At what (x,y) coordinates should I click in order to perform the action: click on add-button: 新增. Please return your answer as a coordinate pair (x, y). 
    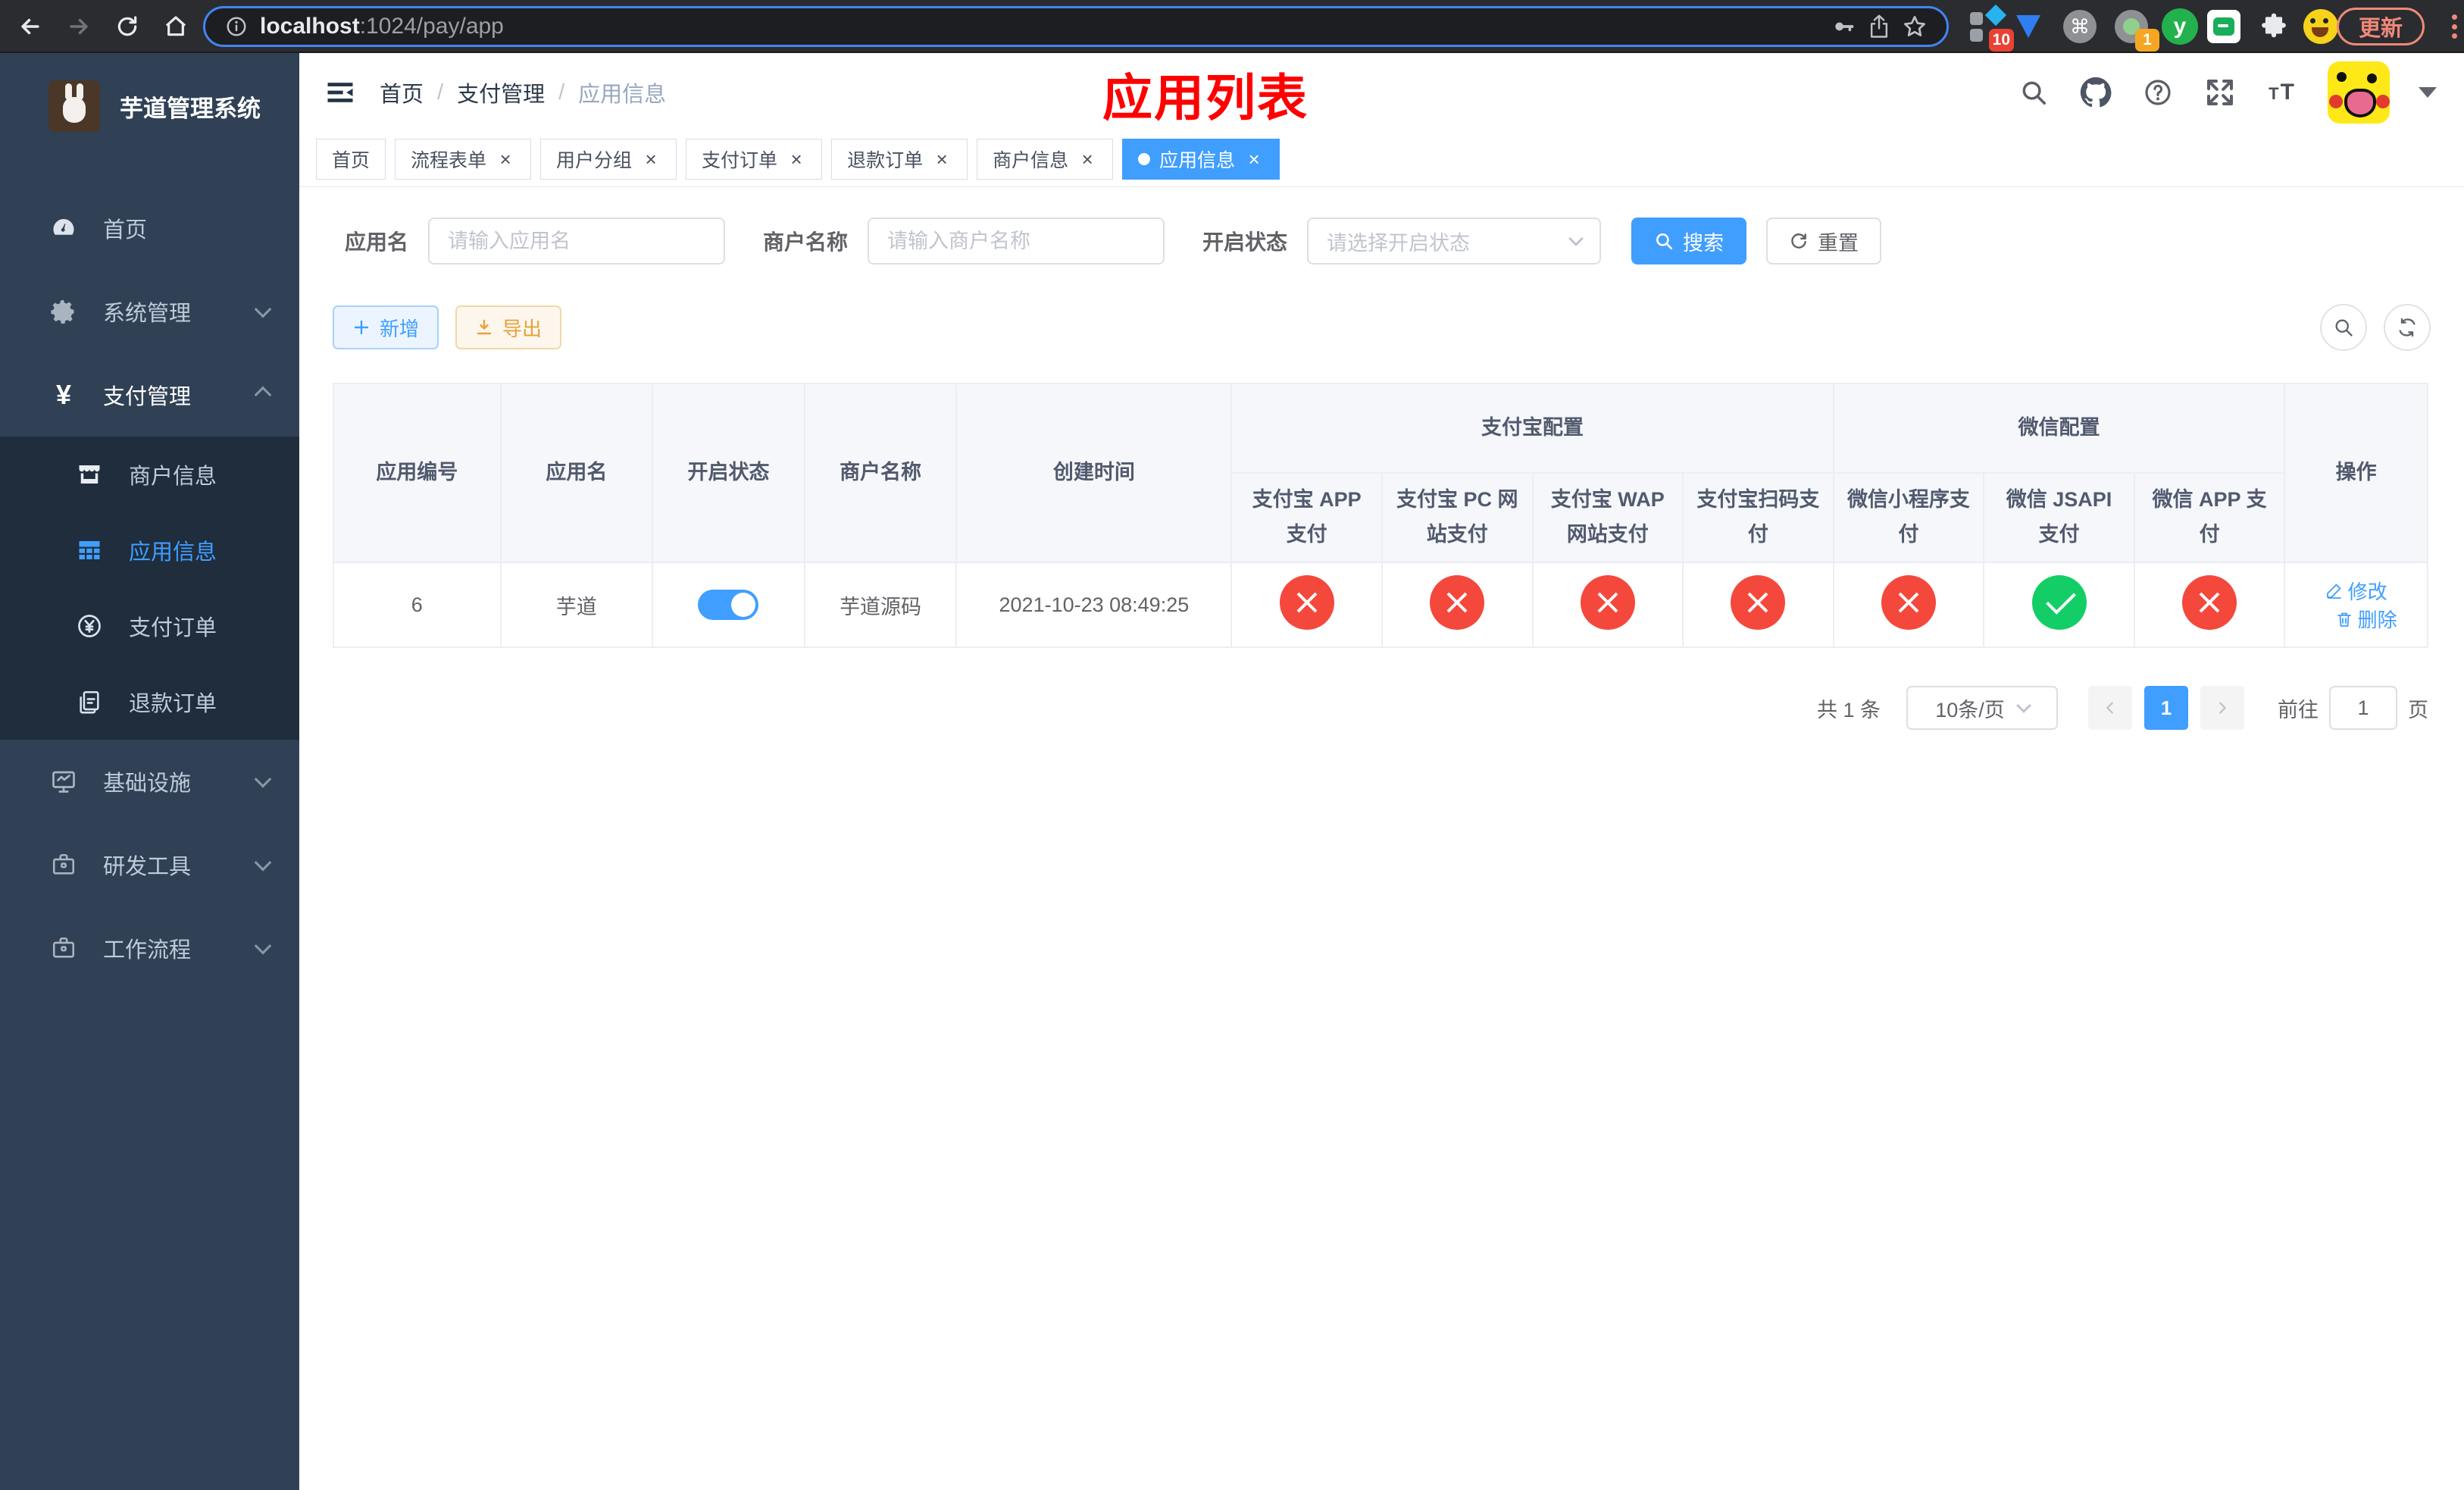
    Looking at the image, I should click on (386, 327).